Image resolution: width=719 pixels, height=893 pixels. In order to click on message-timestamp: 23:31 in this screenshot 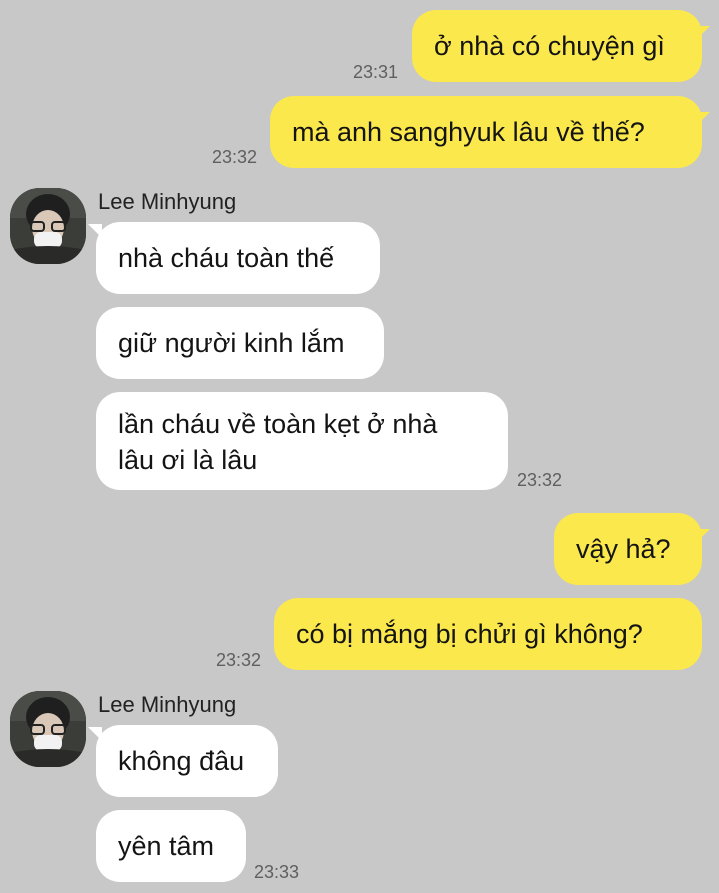, I will do `click(376, 72)`.